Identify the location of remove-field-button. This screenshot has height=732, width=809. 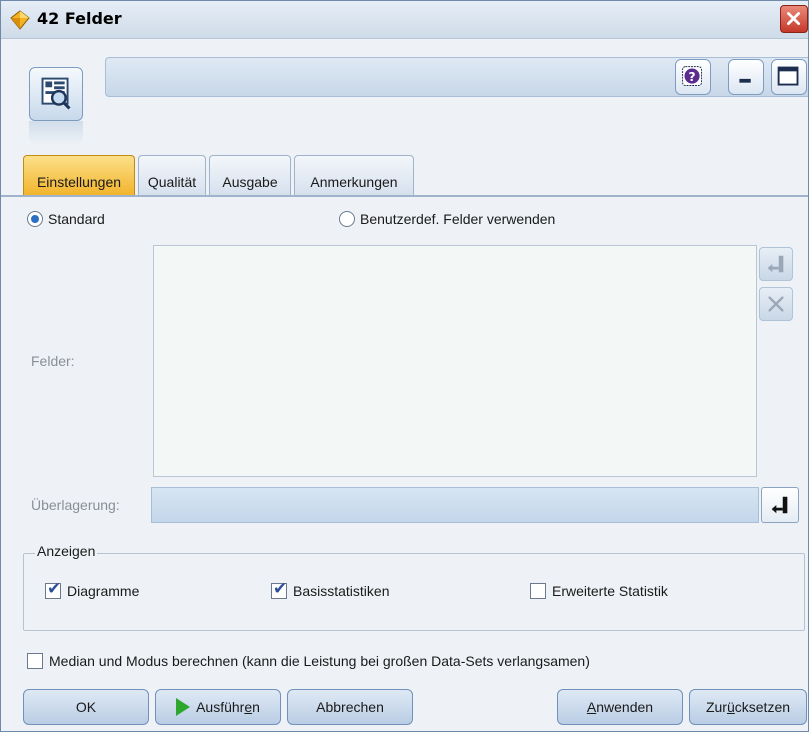
(776, 304).